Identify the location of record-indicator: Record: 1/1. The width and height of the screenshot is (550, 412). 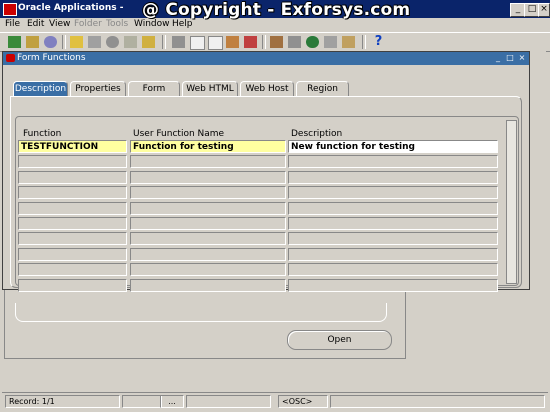
(62, 401).